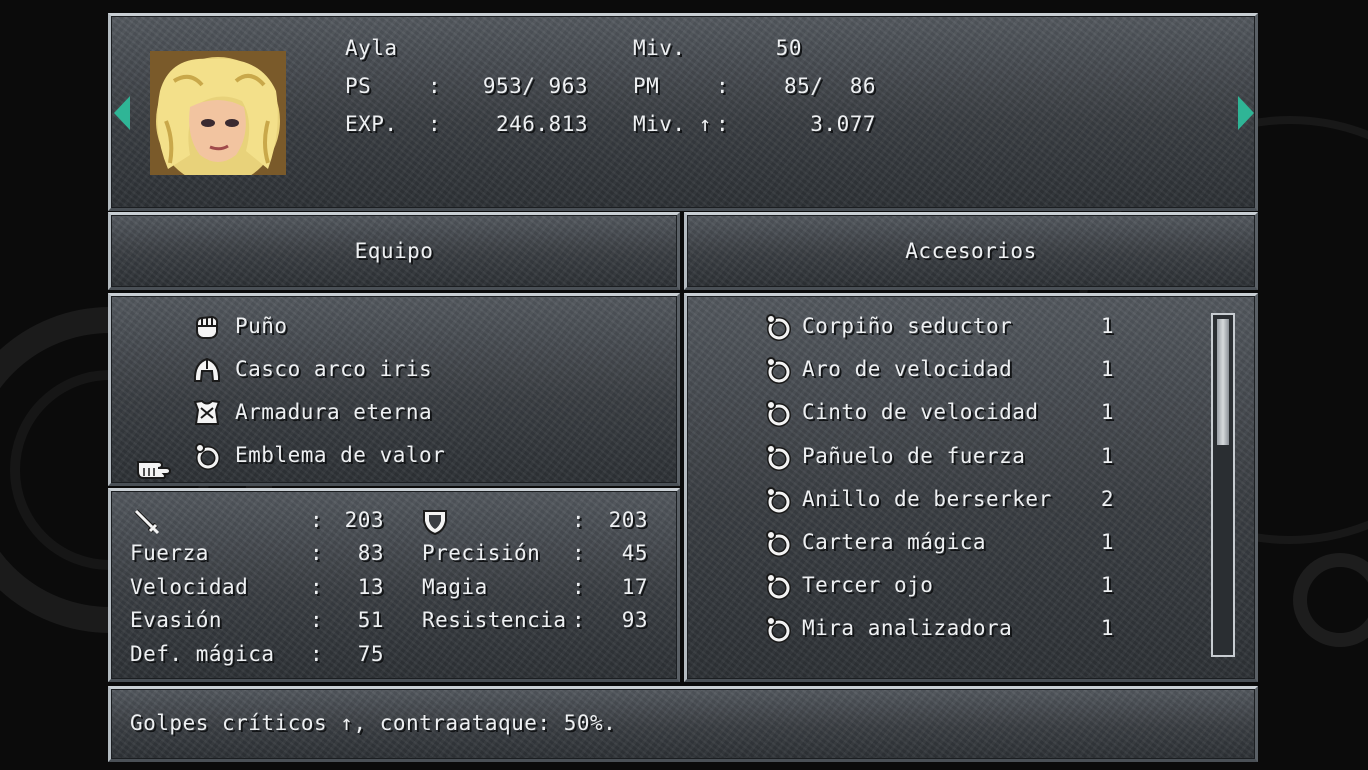 This screenshot has height=770, width=1368. What do you see at coordinates (494, 620) in the screenshot?
I see `stat-resistance-label: Resistencia` at bounding box center [494, 620].